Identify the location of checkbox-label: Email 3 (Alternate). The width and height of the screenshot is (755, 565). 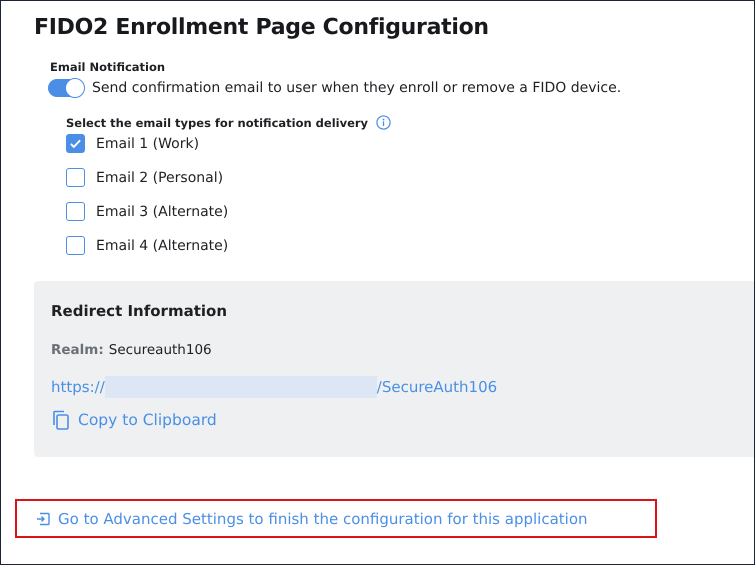
(162, 212).